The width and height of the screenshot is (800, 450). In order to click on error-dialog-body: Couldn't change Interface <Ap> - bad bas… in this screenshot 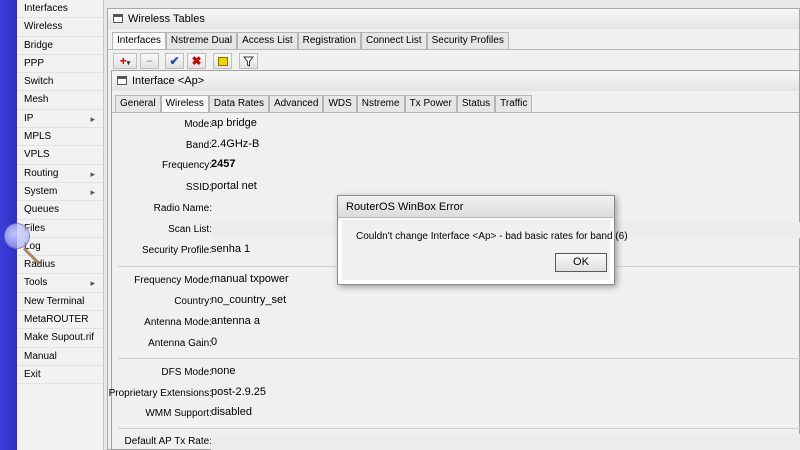, I will do `click(485, 250)`.